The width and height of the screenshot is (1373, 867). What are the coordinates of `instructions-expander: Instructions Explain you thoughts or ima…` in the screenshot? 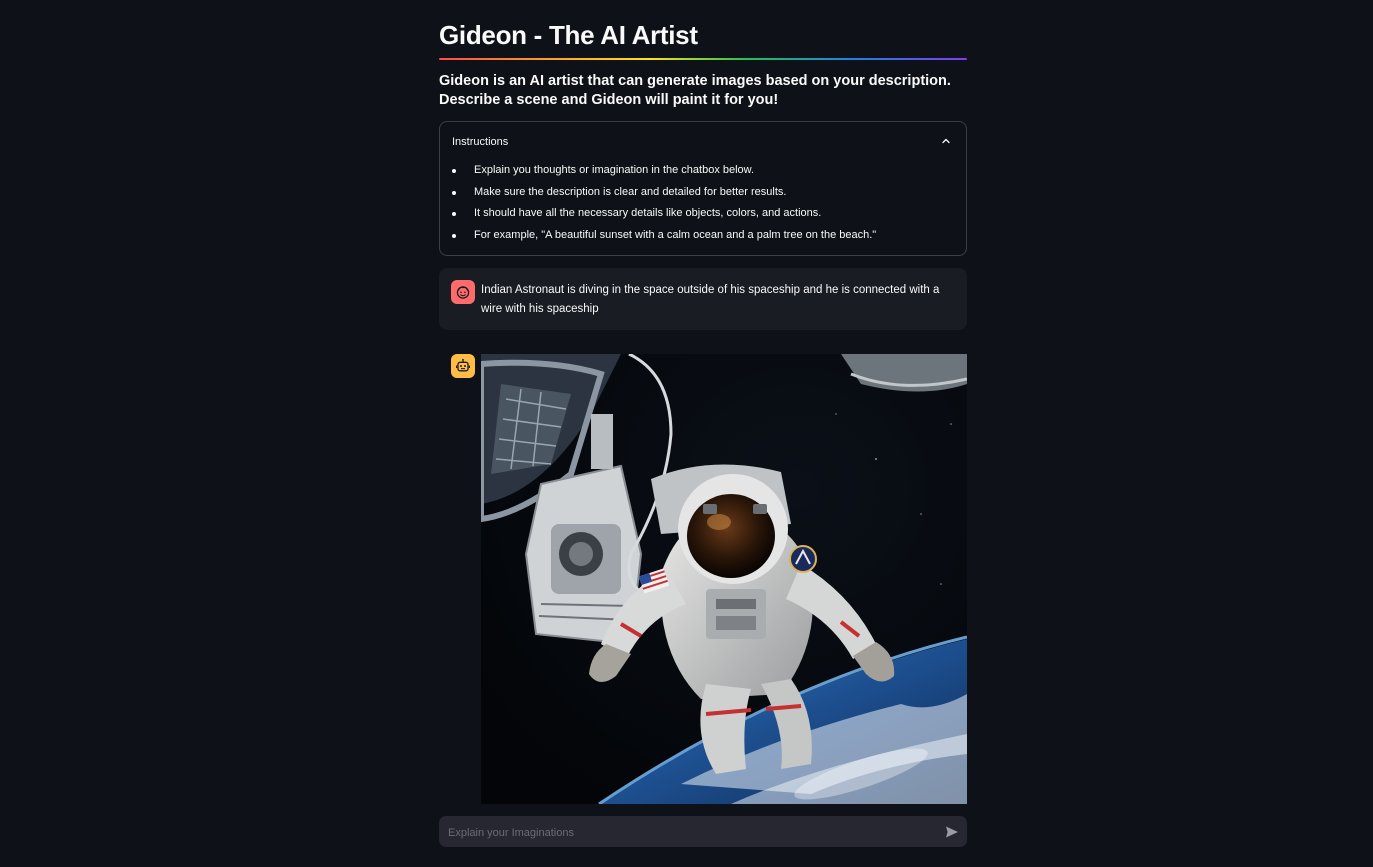 It's located at (703, 188).